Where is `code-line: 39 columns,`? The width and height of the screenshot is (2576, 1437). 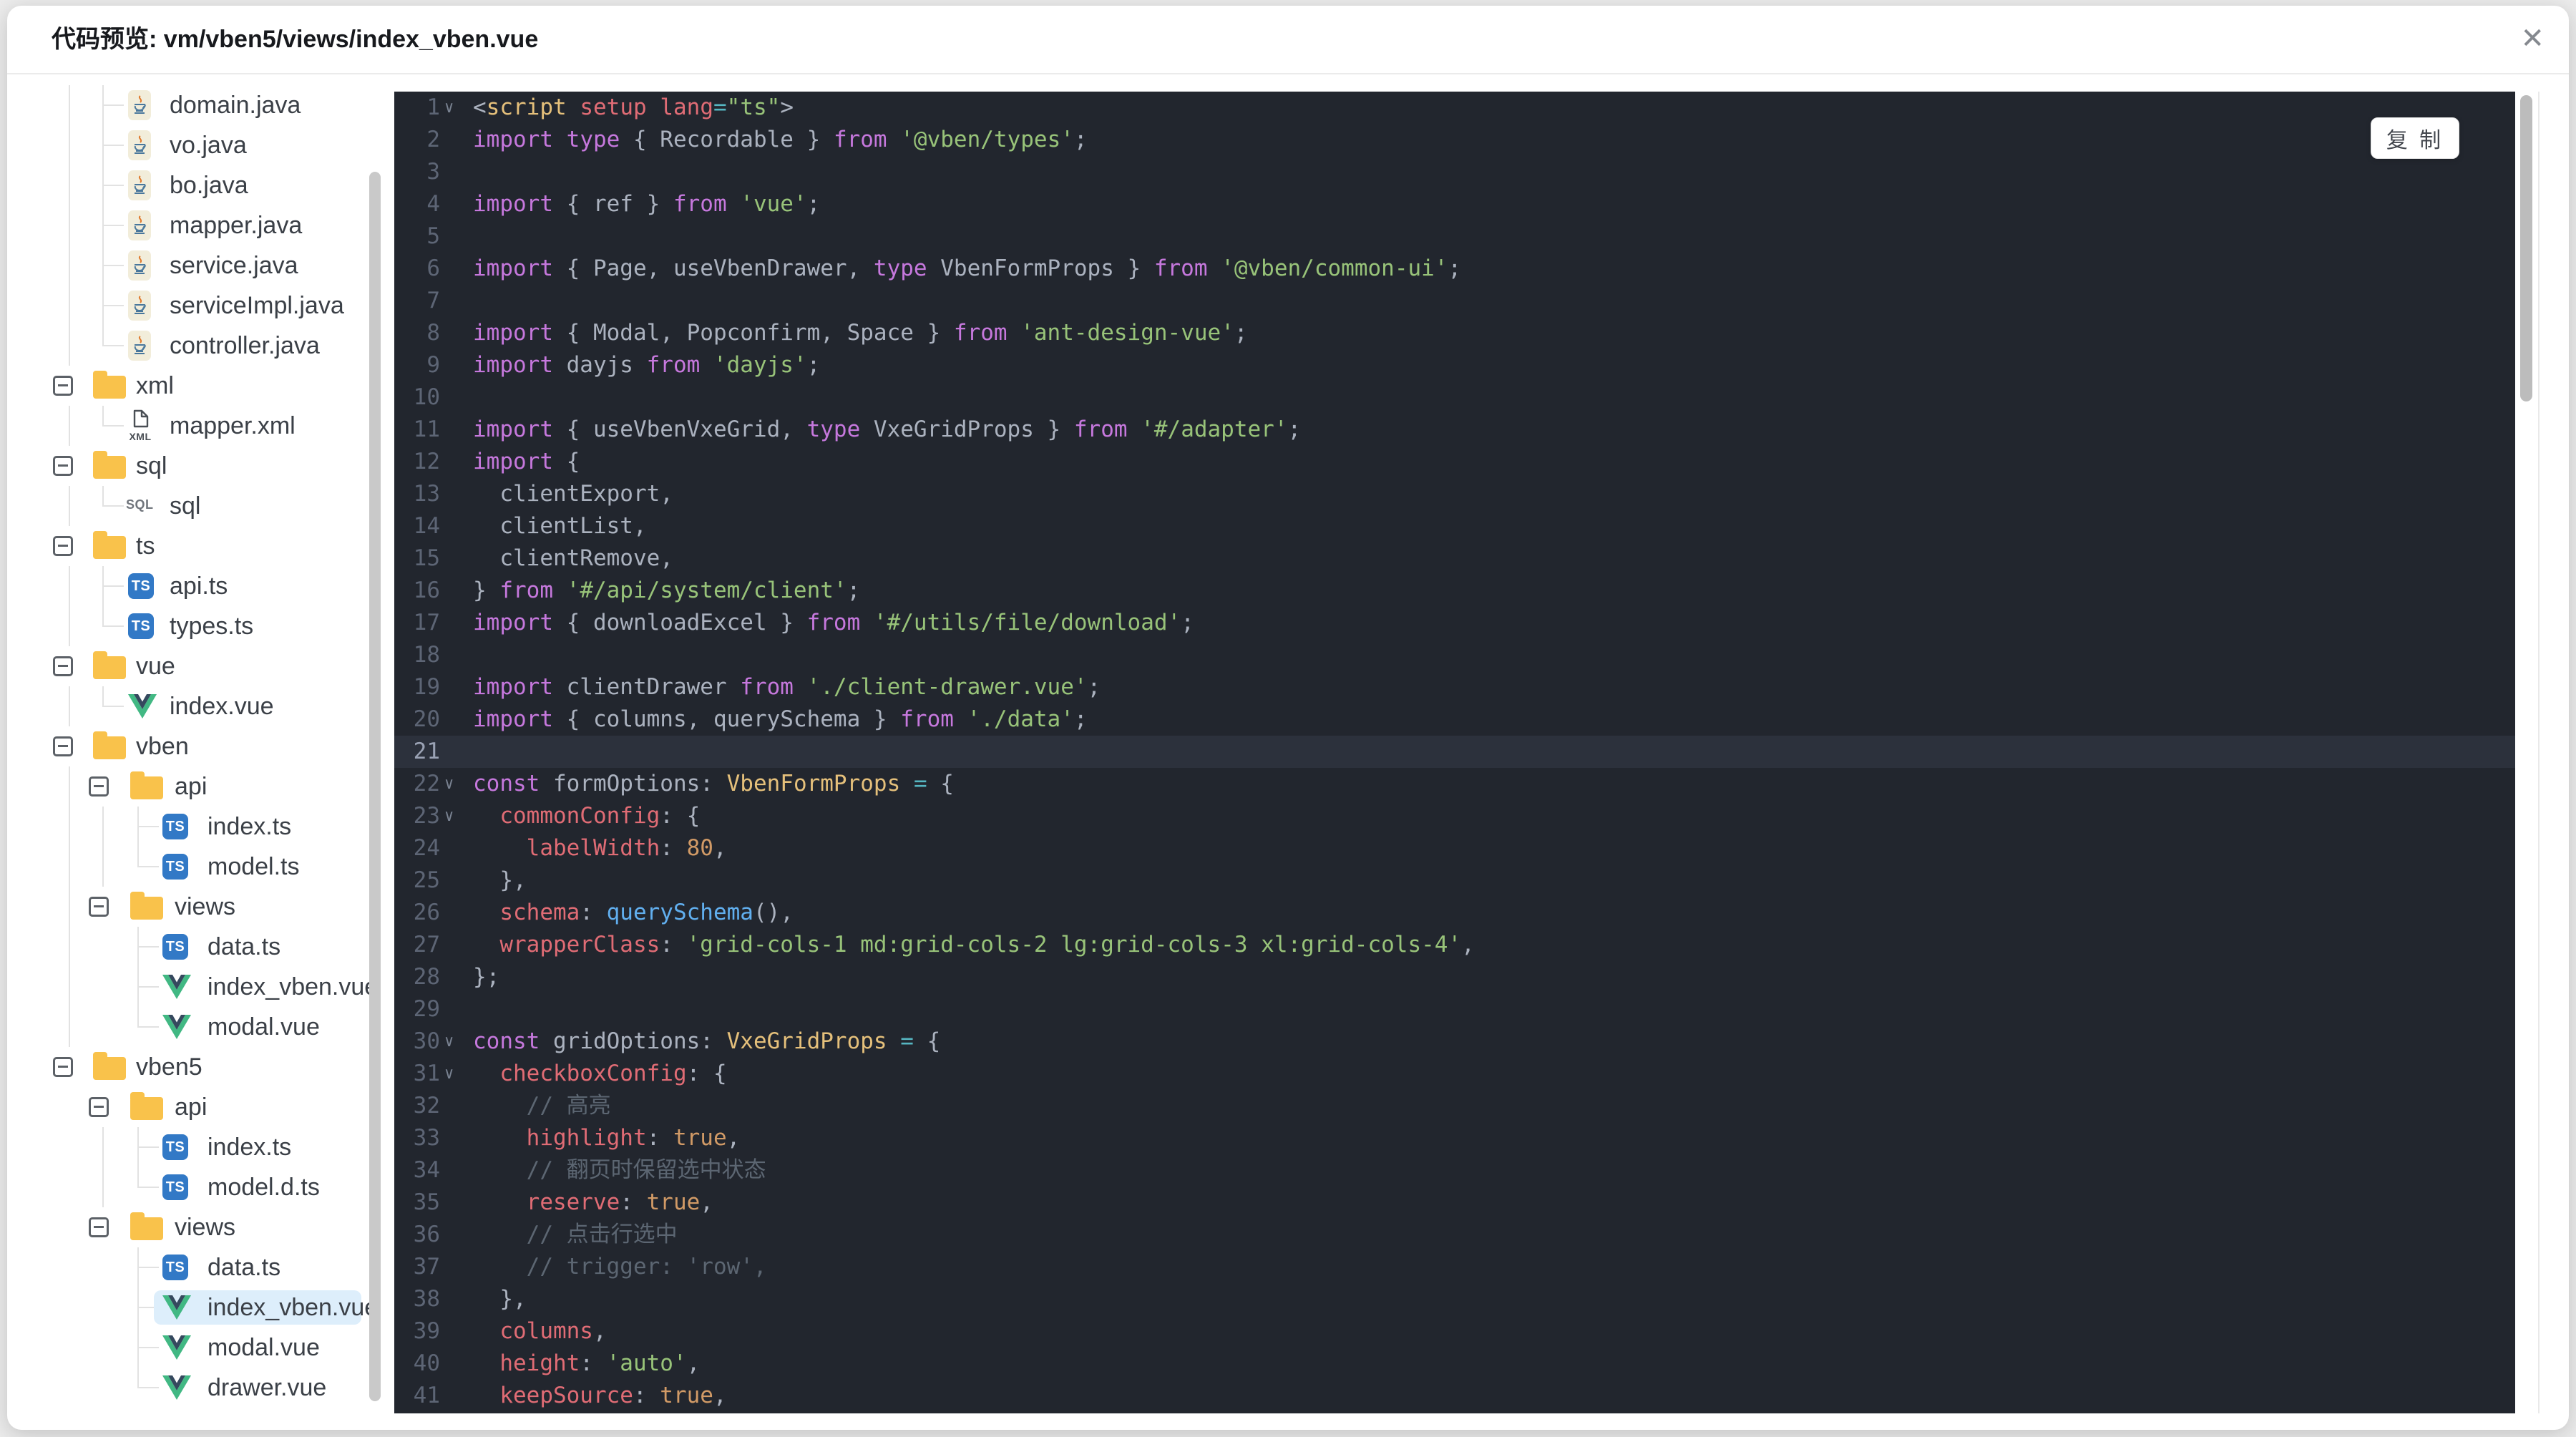
code-line: 39 columns, is located at coordinates (1454, 1331).